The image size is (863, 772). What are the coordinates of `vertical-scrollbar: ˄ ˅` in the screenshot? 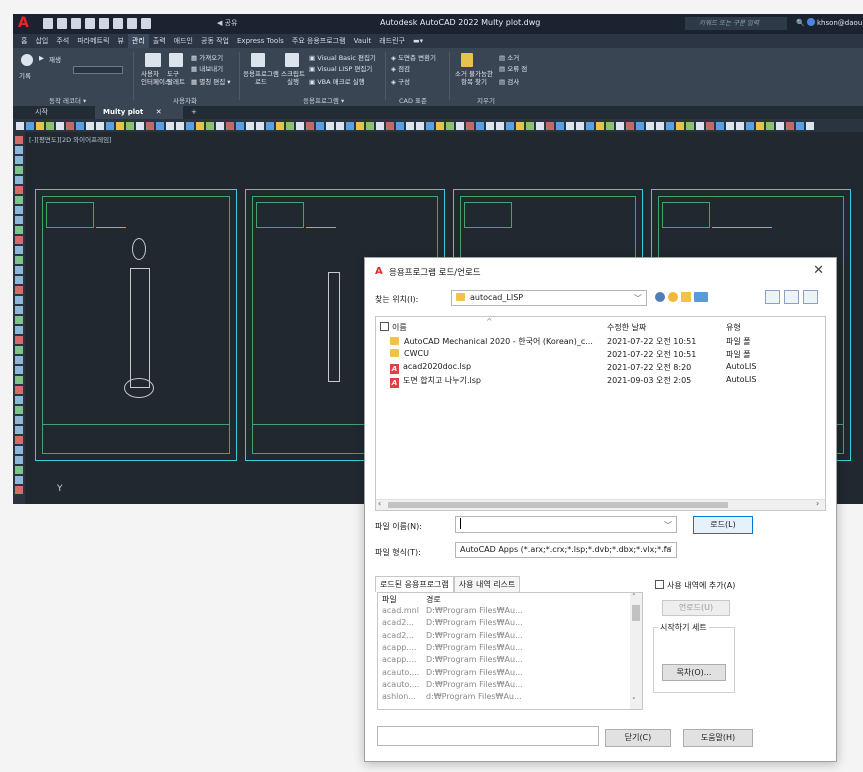 It's located at (636, 651).